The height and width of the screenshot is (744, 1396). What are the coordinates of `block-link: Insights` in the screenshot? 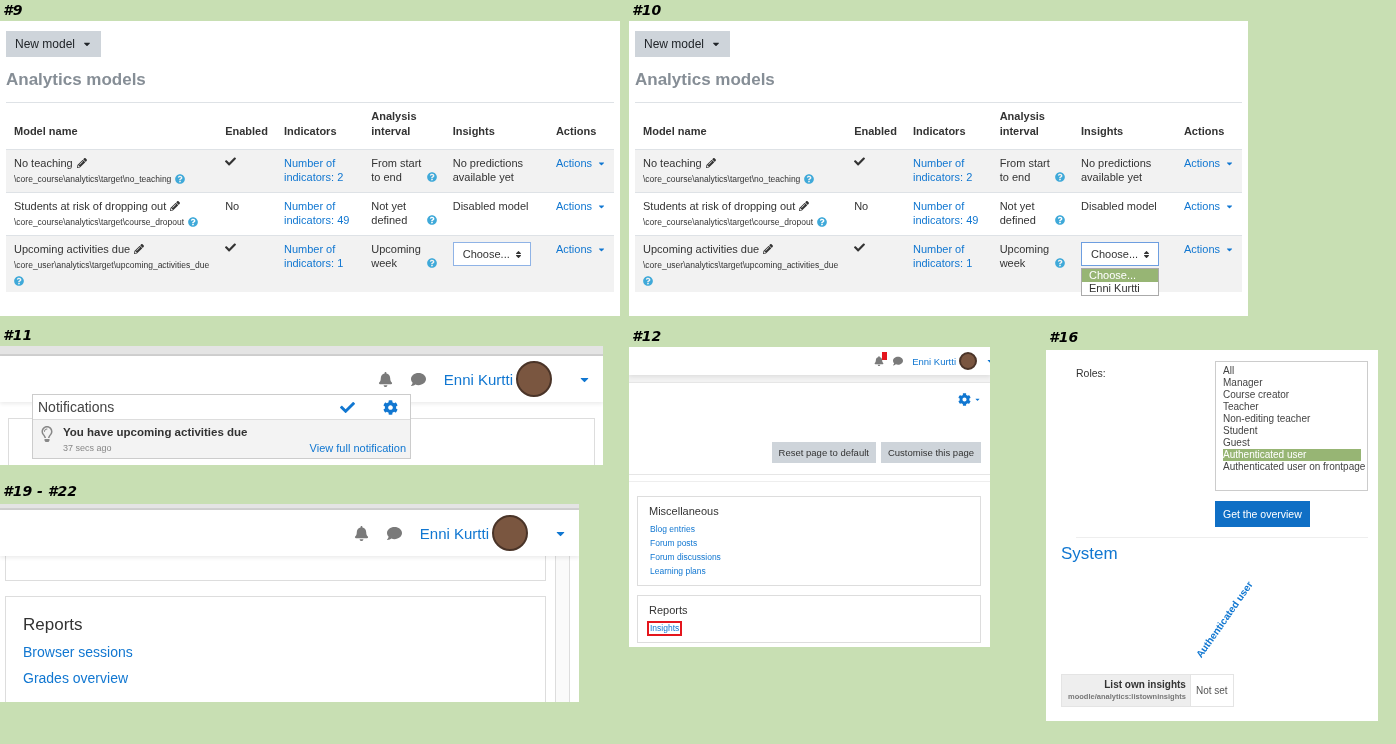 It's located at (665, 628).